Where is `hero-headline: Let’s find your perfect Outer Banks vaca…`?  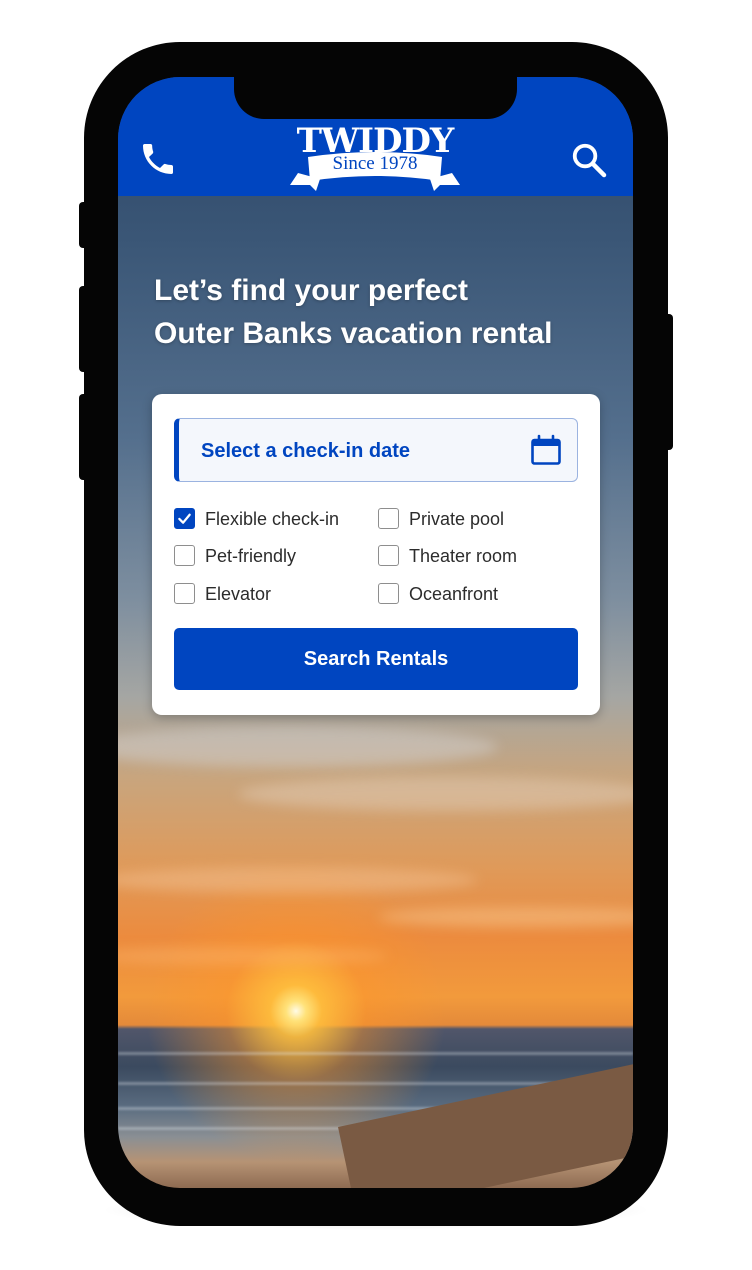
hero-headline: Let’s find your perfect Outer Banks vaca… is located at coordinates (374, 312).